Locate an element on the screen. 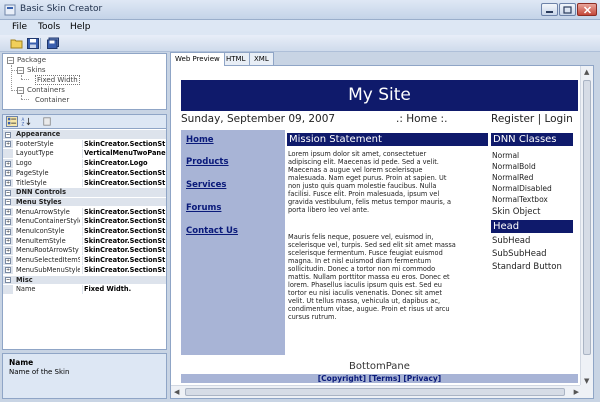 The image size is (600, 402). vertical-scroll-thumb is located at coordinates (587, 217).